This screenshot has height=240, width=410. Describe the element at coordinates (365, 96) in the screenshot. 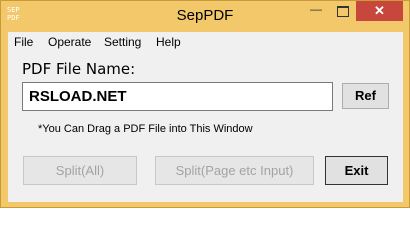

I see `ref-button: Ref` at that location.